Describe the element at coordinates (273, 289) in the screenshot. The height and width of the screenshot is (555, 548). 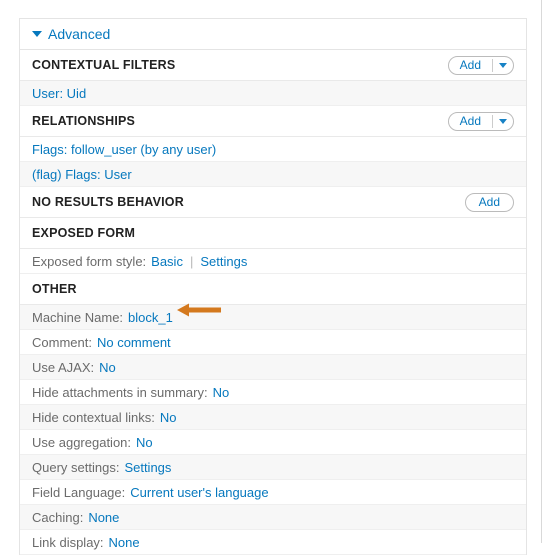
I see `section-header-other: OTHER` at that location.